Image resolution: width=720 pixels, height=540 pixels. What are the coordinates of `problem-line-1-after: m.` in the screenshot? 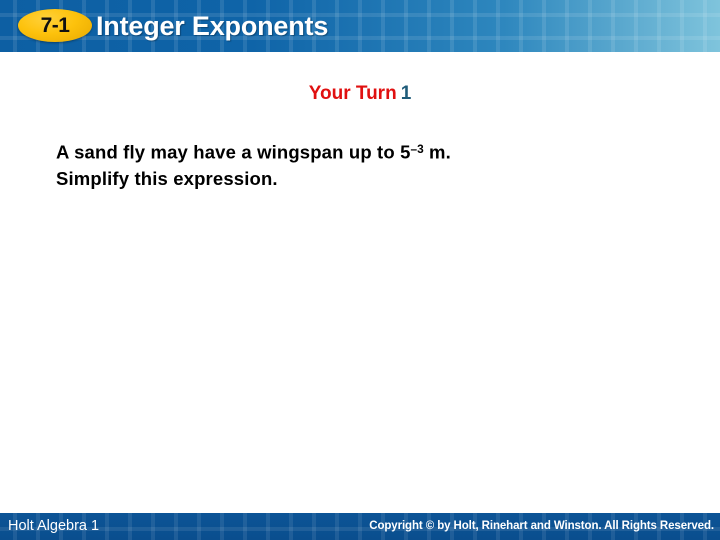 It's located at (437, 152).